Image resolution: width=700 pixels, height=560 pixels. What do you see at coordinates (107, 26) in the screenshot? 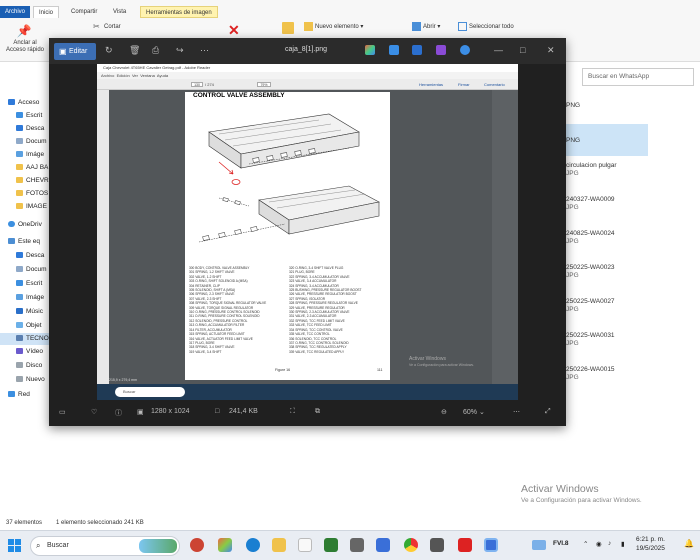
I see `cut-button: ✂ Cortar` at bounding box center [107, 26].